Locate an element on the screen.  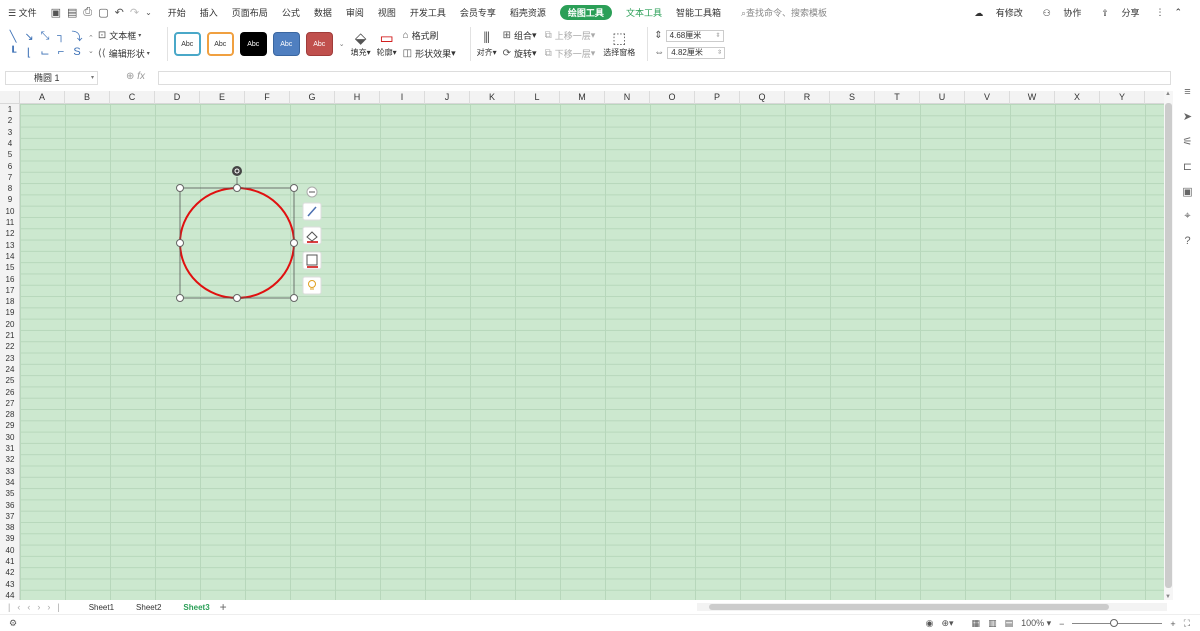
row-header: 36 is located at coordinates (10, 505).